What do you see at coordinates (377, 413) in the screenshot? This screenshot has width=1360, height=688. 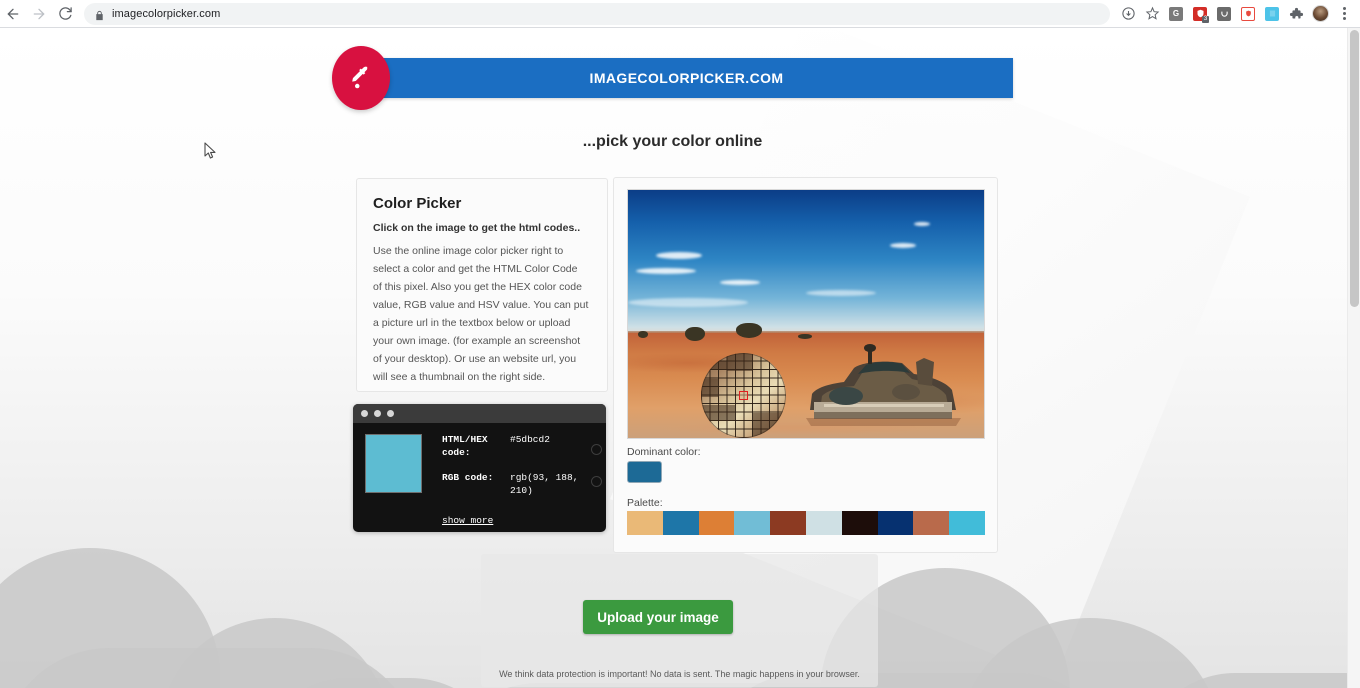 I see `window-dot-yellow` at bounding box center [377, 413].